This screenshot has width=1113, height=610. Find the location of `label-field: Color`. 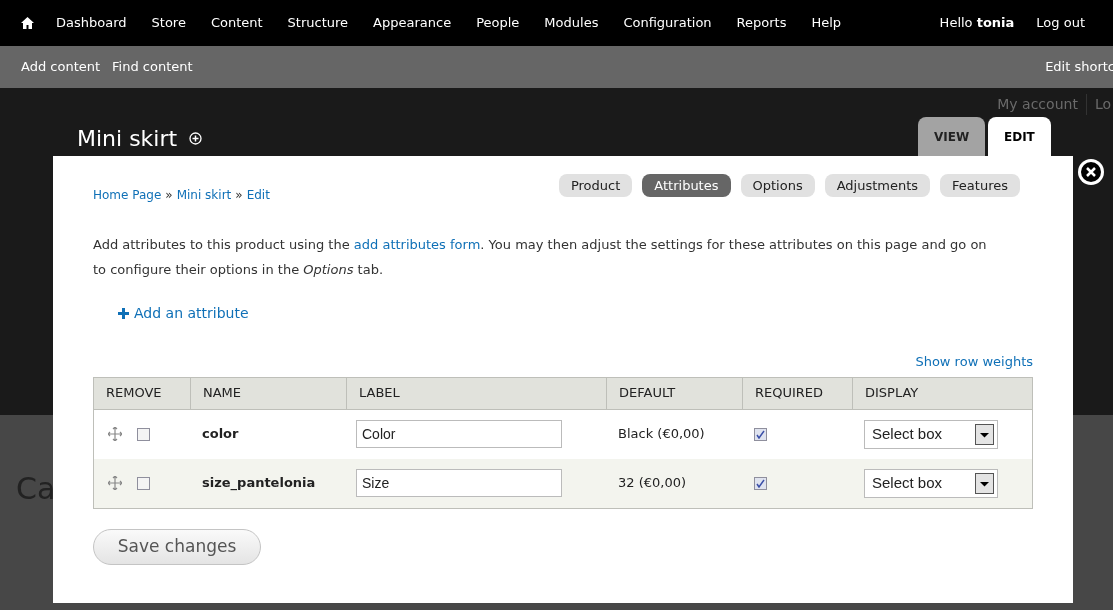

label-field: Color is located at coordinates (459, 434).